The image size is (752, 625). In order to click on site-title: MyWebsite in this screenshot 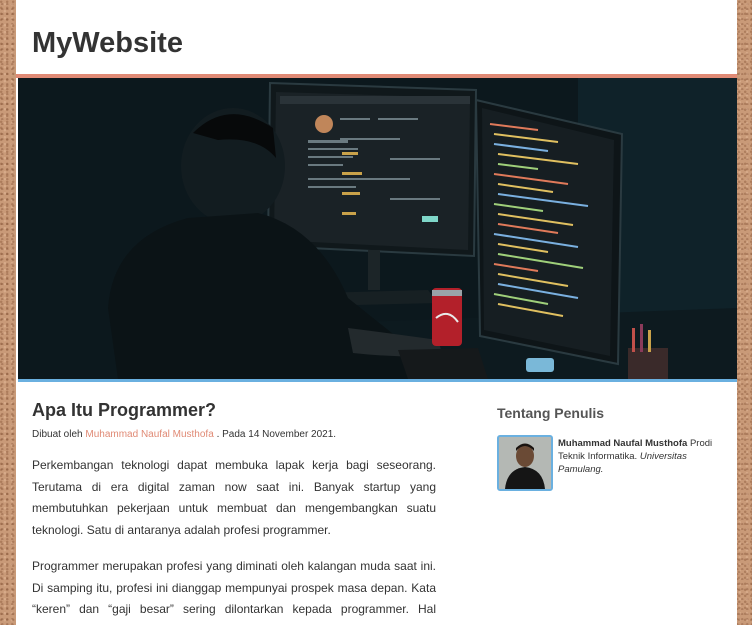, I will do `click(107, 43)`.